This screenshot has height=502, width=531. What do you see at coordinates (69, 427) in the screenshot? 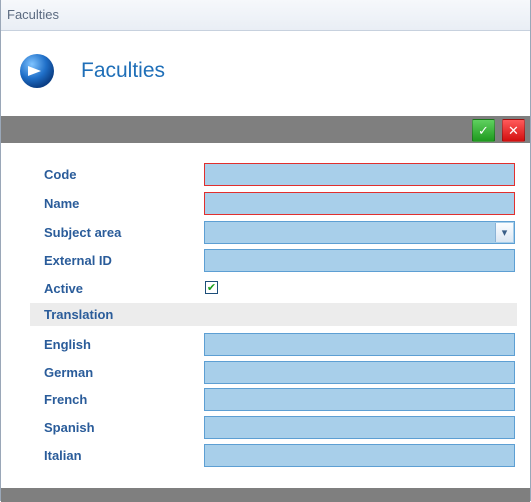
I see `spanish-label: Spanish` at bounding box center [69, 427].